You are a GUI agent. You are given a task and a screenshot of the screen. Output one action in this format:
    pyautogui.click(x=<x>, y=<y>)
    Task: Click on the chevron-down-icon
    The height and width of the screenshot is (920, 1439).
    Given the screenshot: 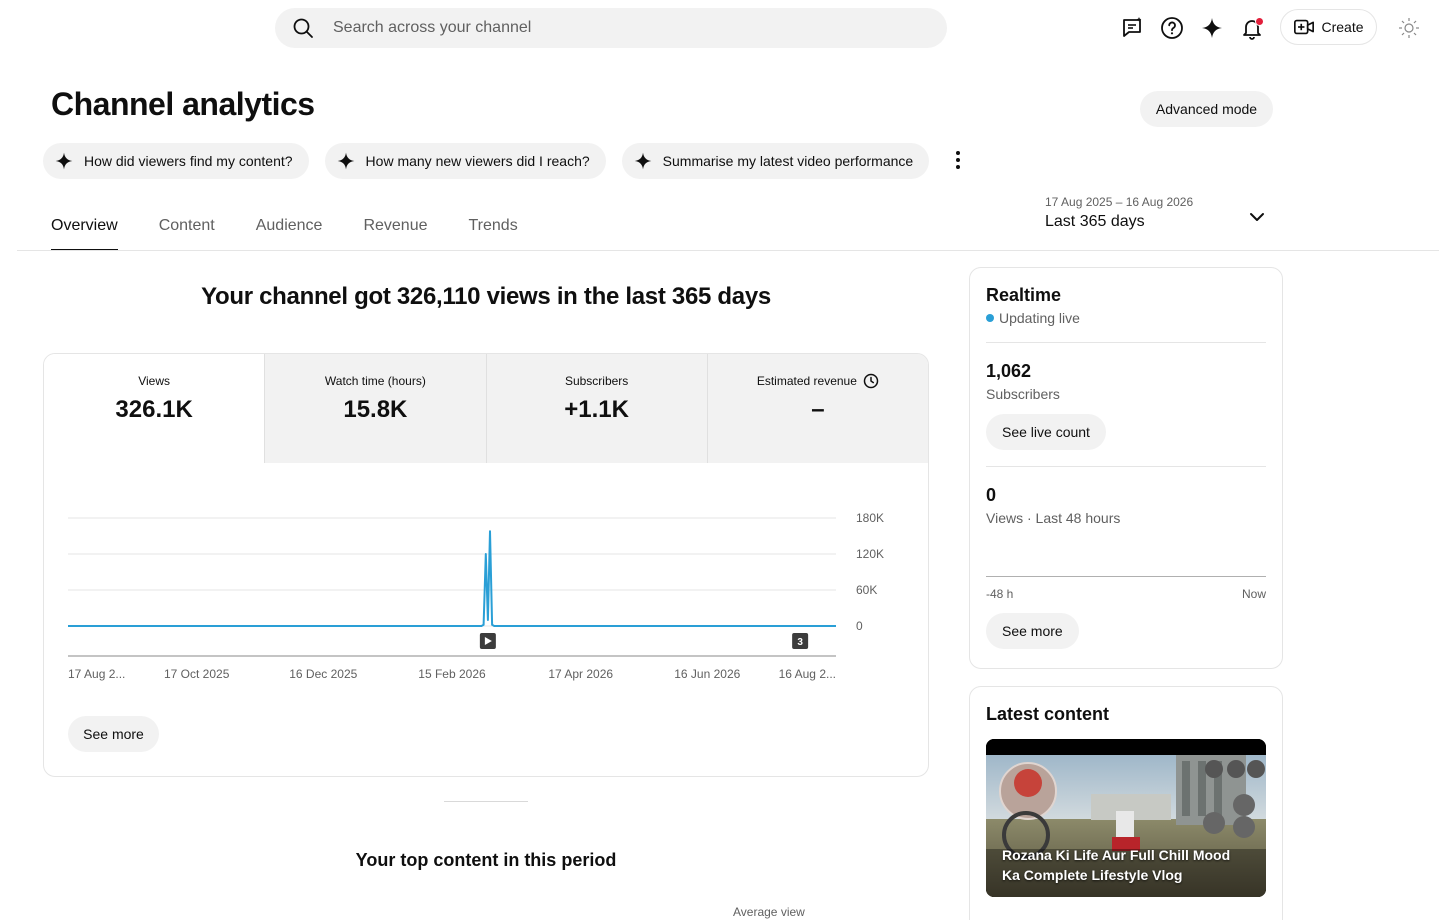 What is the action you would take?
    pyautogui.click(x=1257, y=217)
    